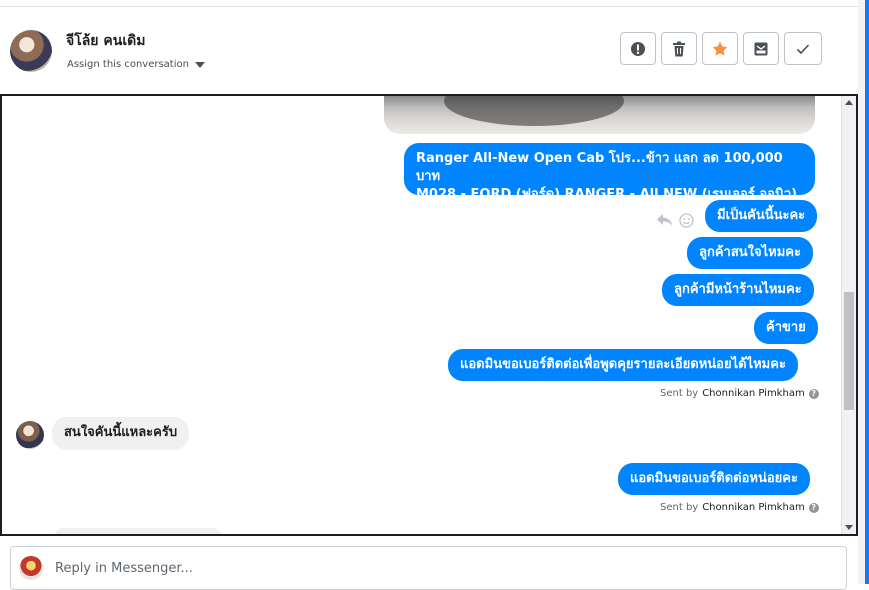  I want to click on message-bubble-incoming: สนใจคันนี้แหละครับ, so click(121, 433).